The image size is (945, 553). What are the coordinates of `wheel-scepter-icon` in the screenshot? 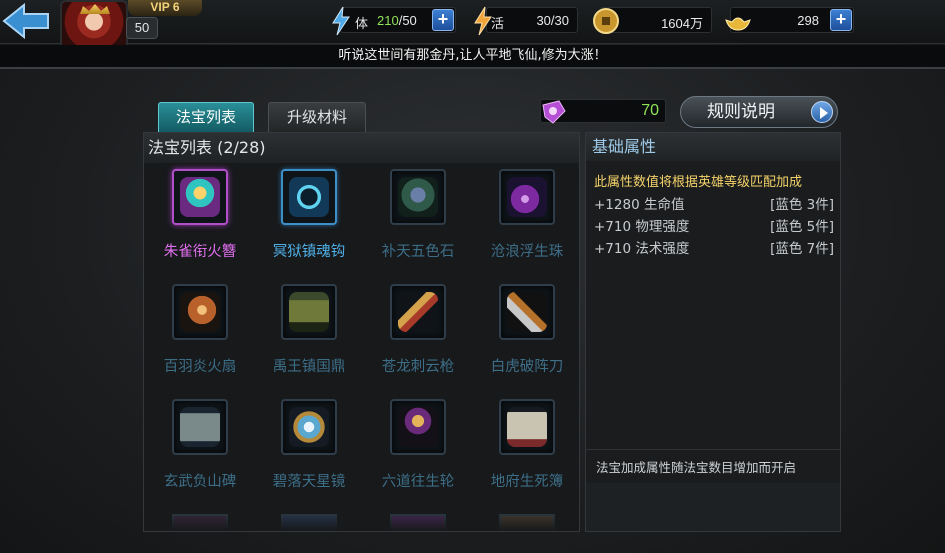 It's located at (418, 427).